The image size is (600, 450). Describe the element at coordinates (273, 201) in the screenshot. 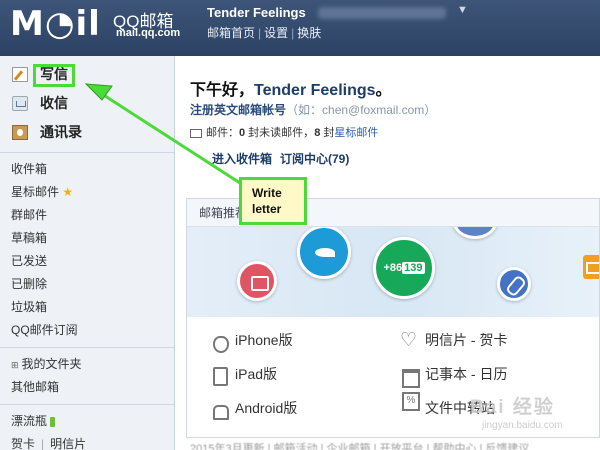

I see `tutorial-callout: Write letter` at that location.